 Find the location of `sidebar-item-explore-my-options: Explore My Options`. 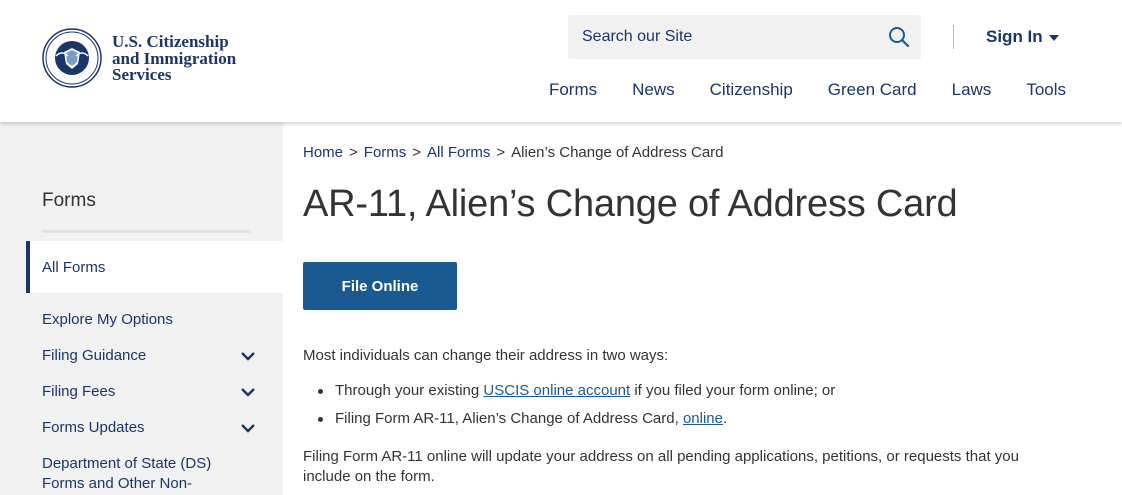

sidebar-item-explore-my-options: Explore My Options is located at coordinates (149, 320).